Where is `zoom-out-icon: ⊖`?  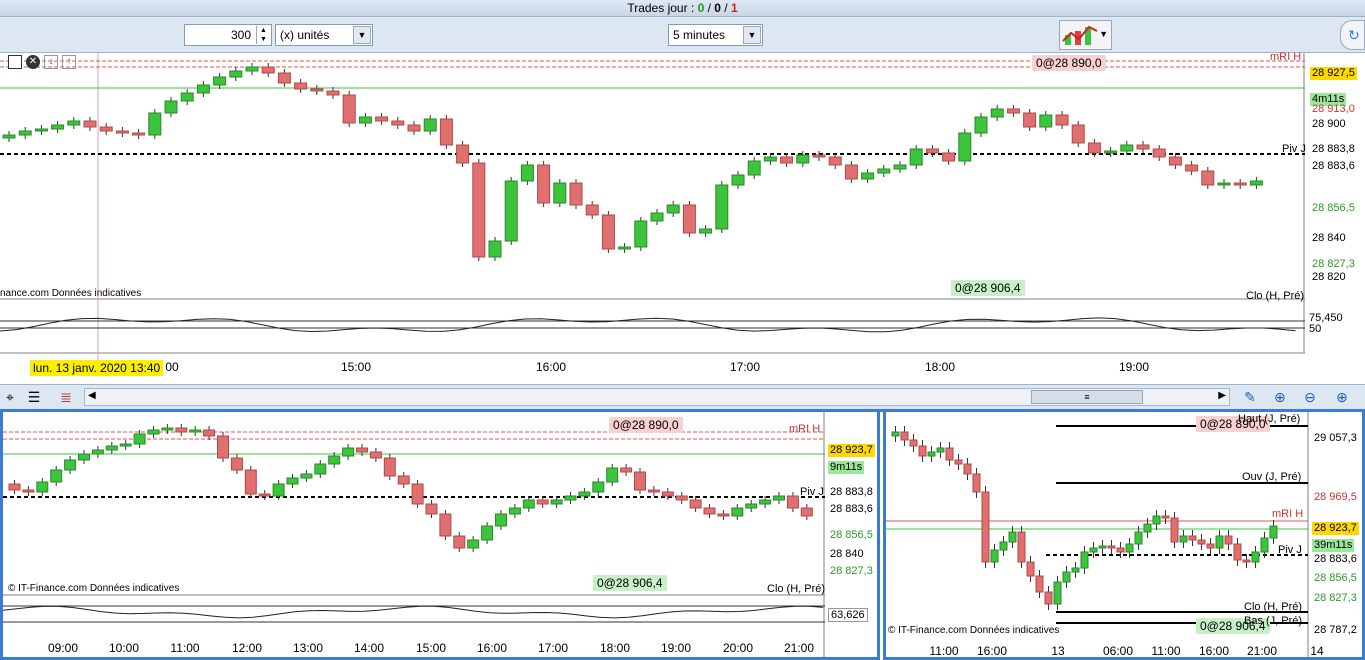
zoom-out-icon: ⊖ is located at coordinates (1310, 397).